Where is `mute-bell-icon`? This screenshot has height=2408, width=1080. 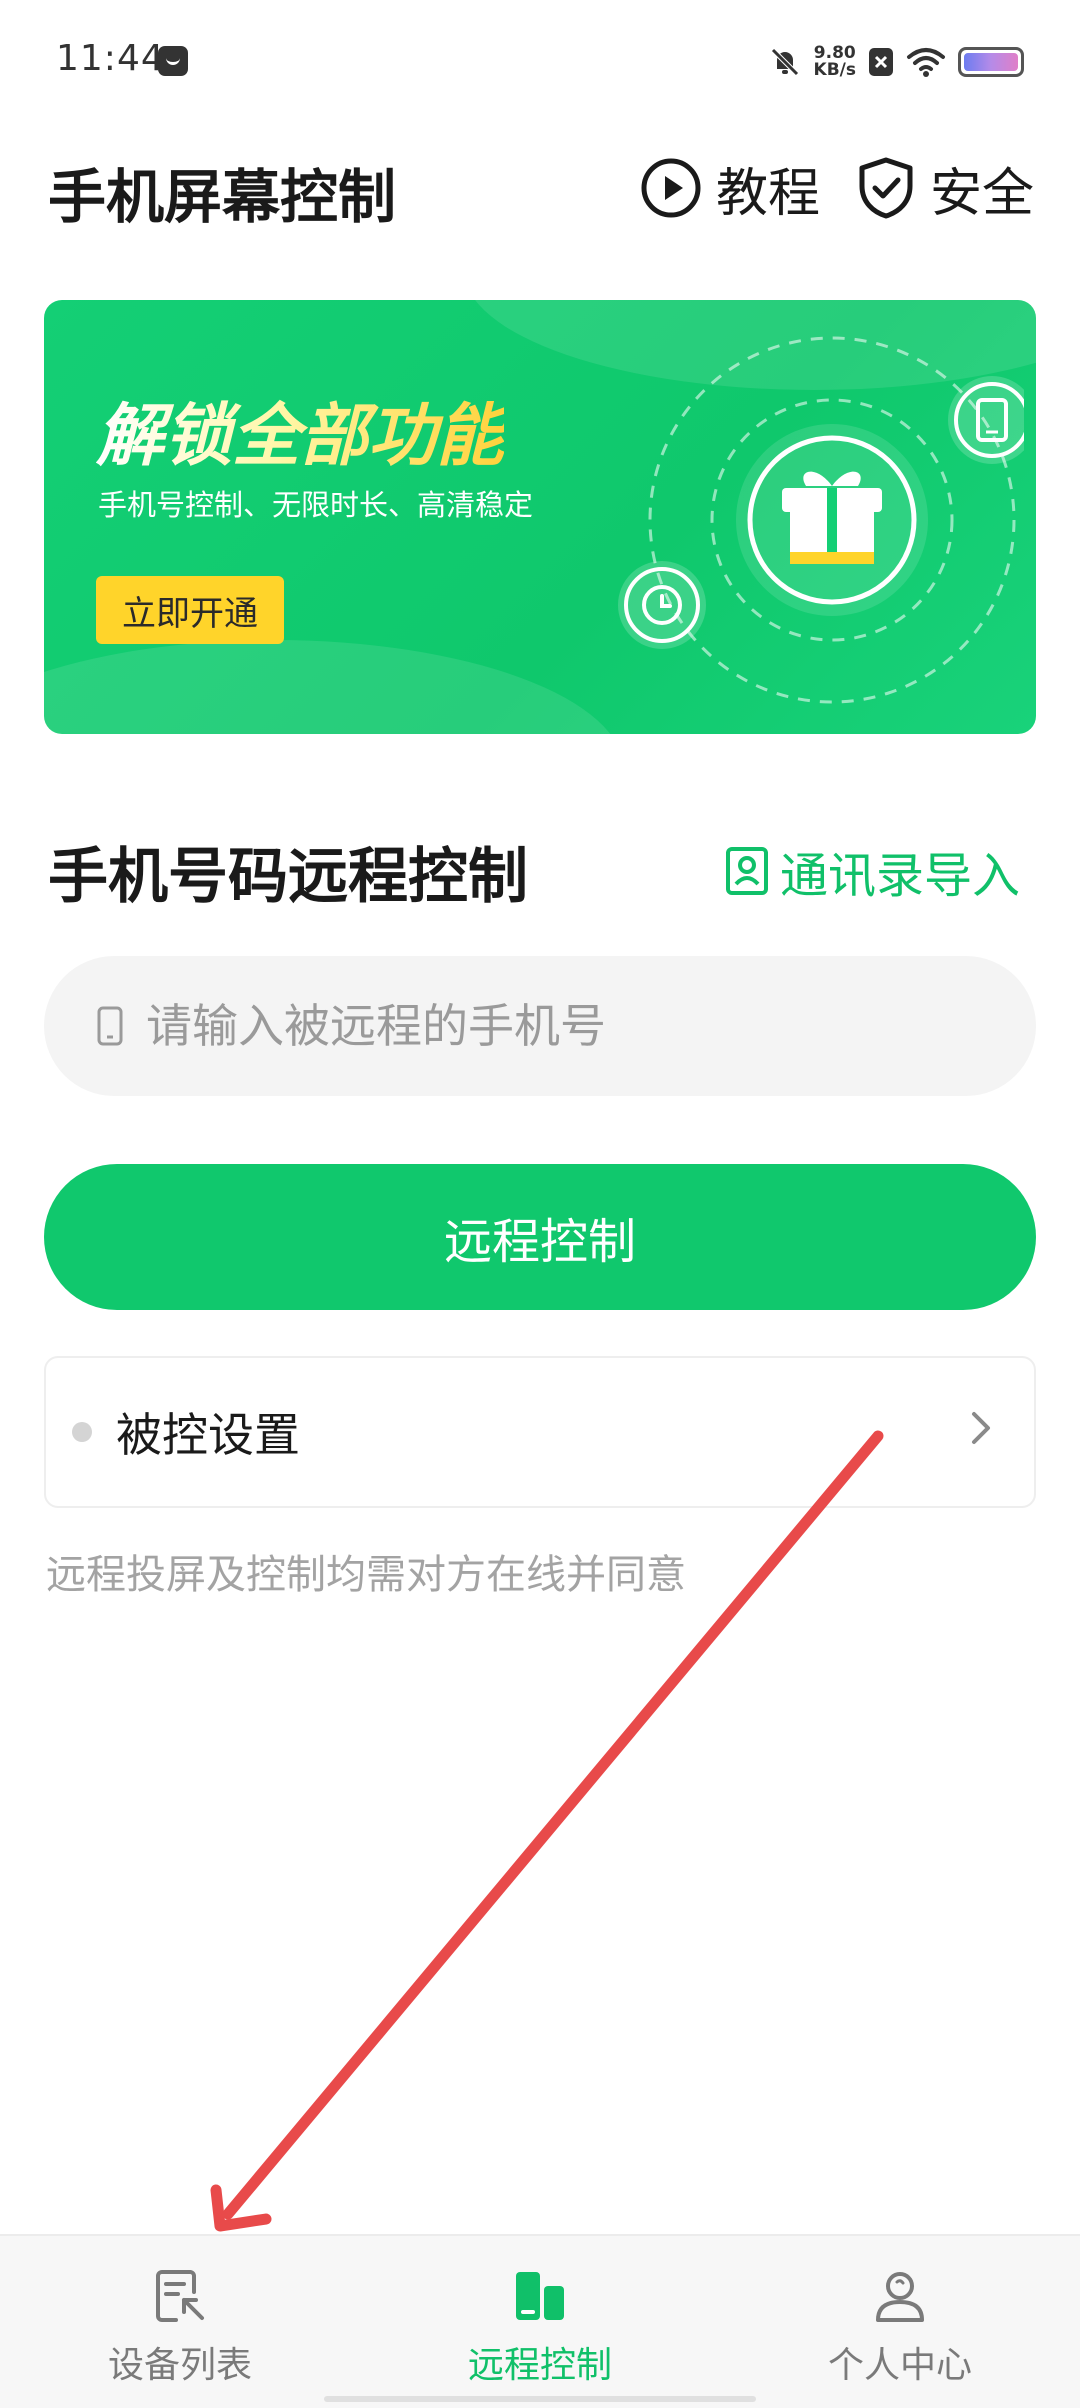 mute-bell-icon is located at coordinates (784, 62).